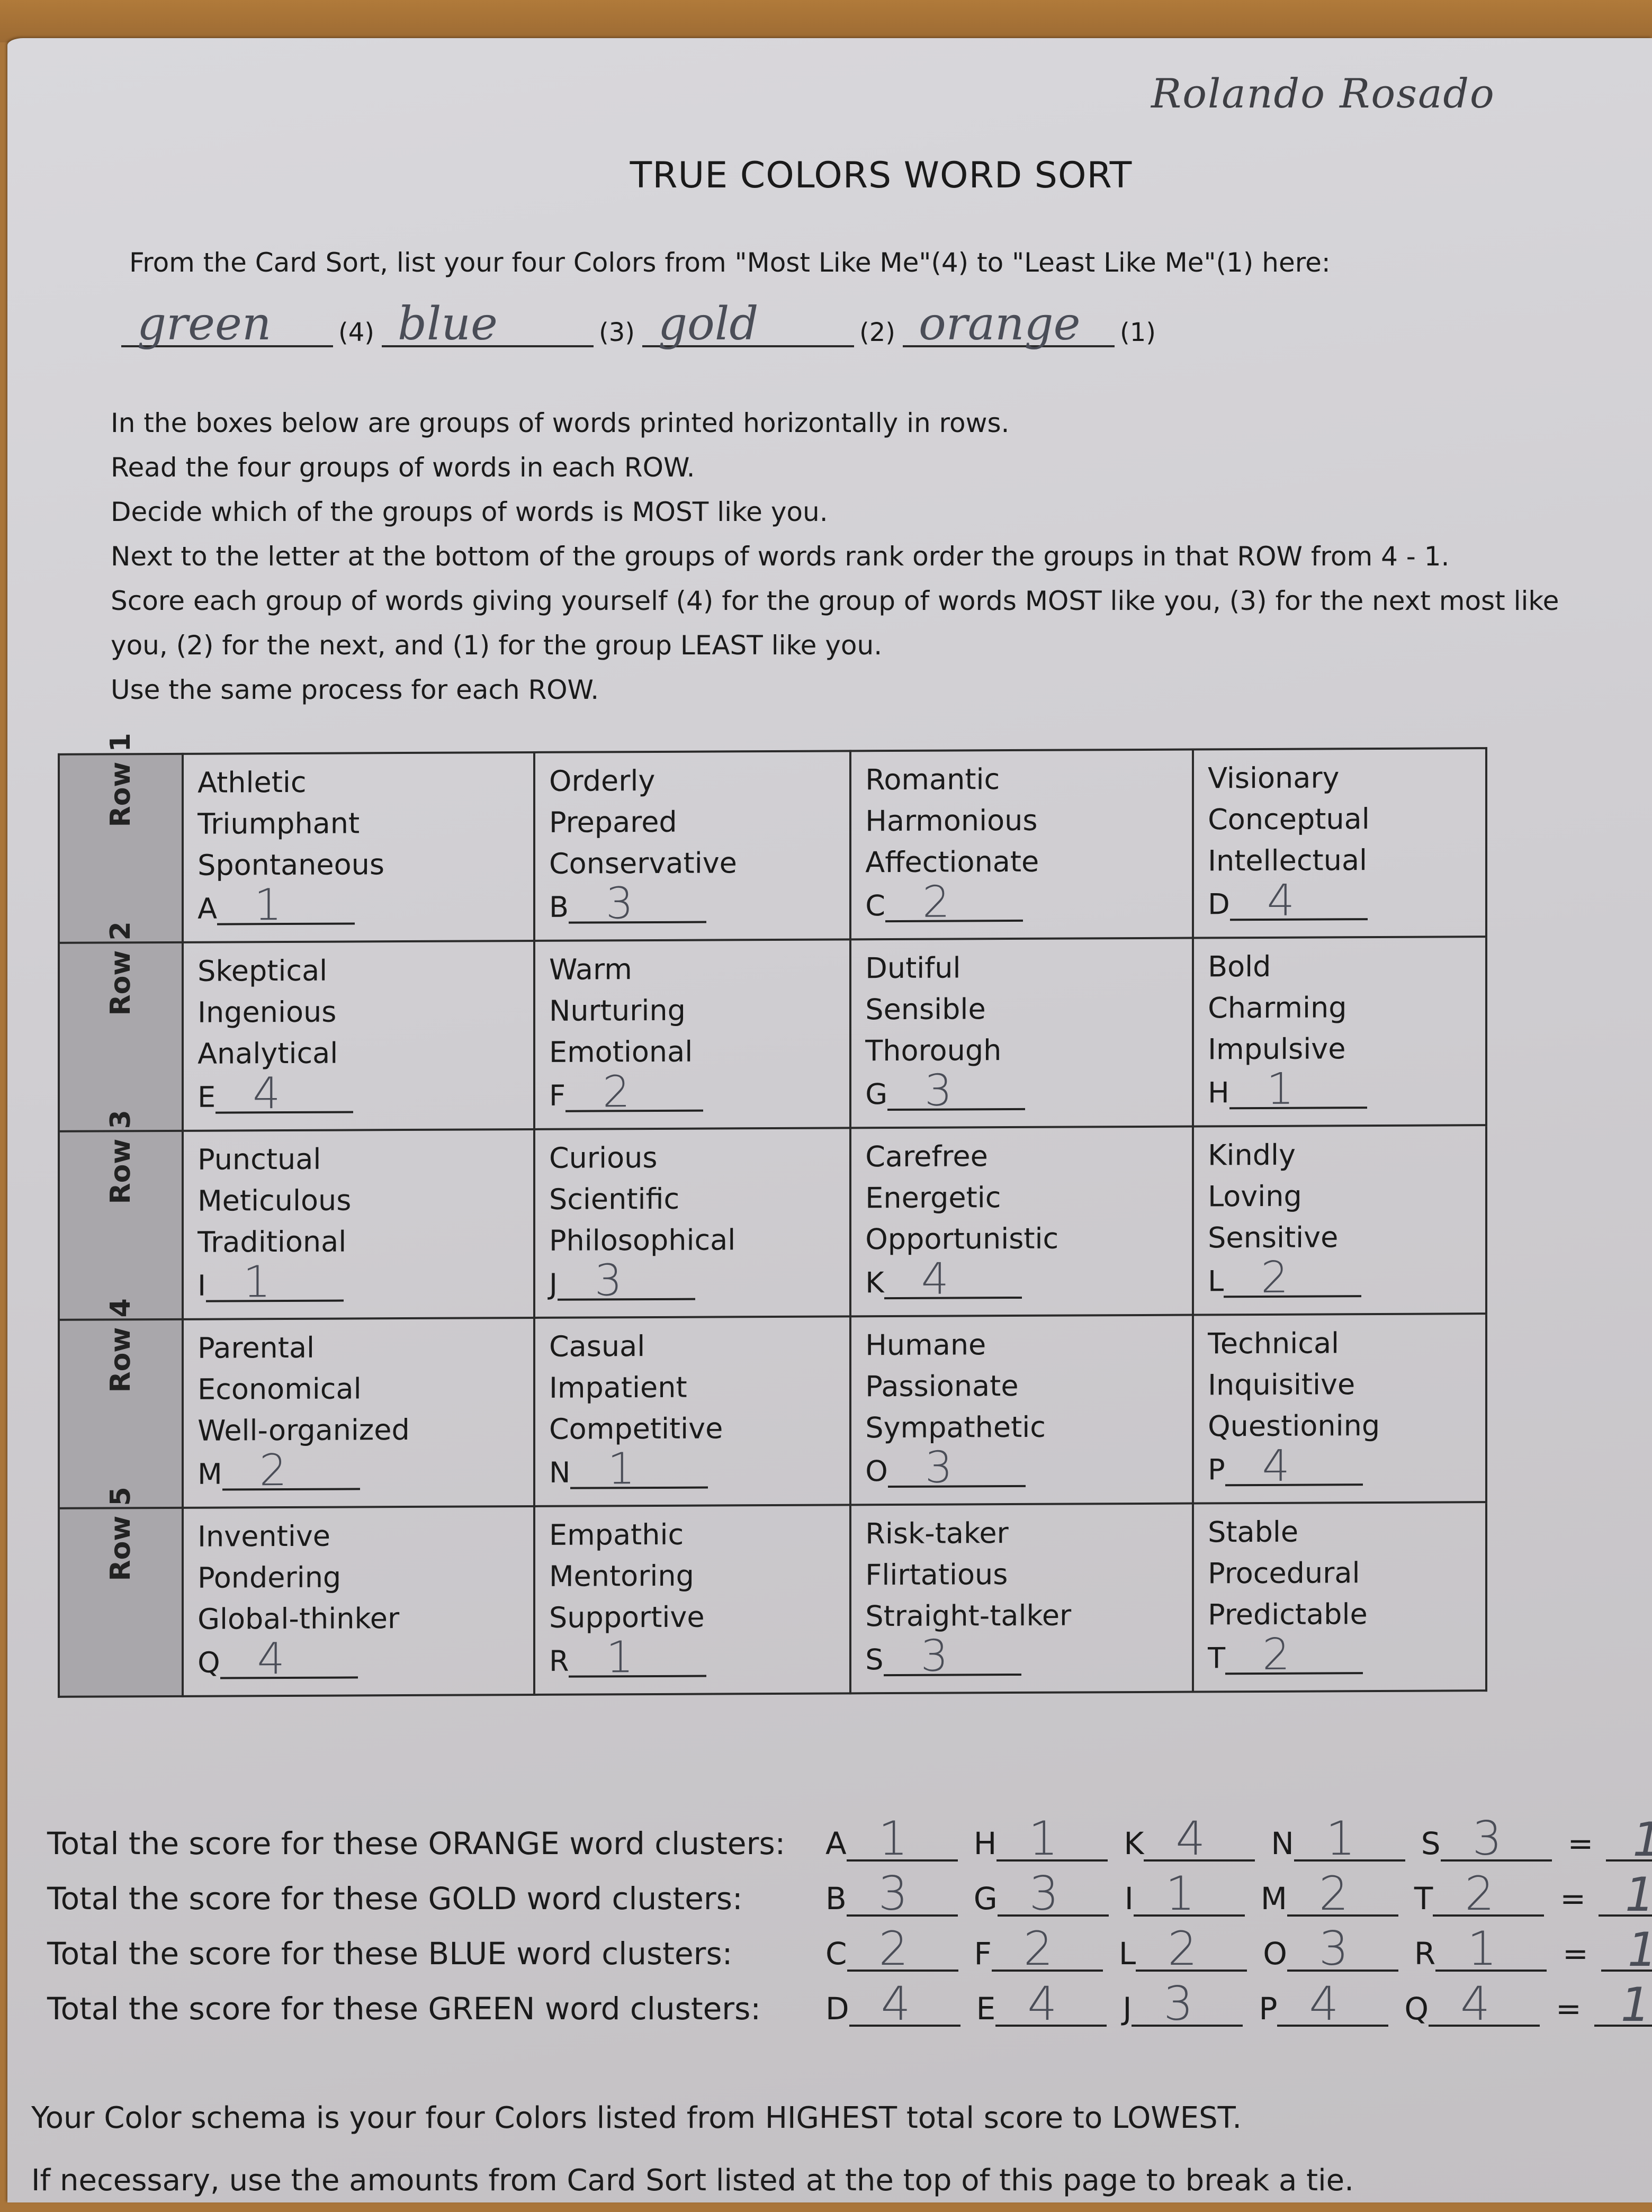  What do you see at coordinates (121, 1592) in the screenshot?
I see `row-label-cell: Row 5` at bounding box center [121, 1592].